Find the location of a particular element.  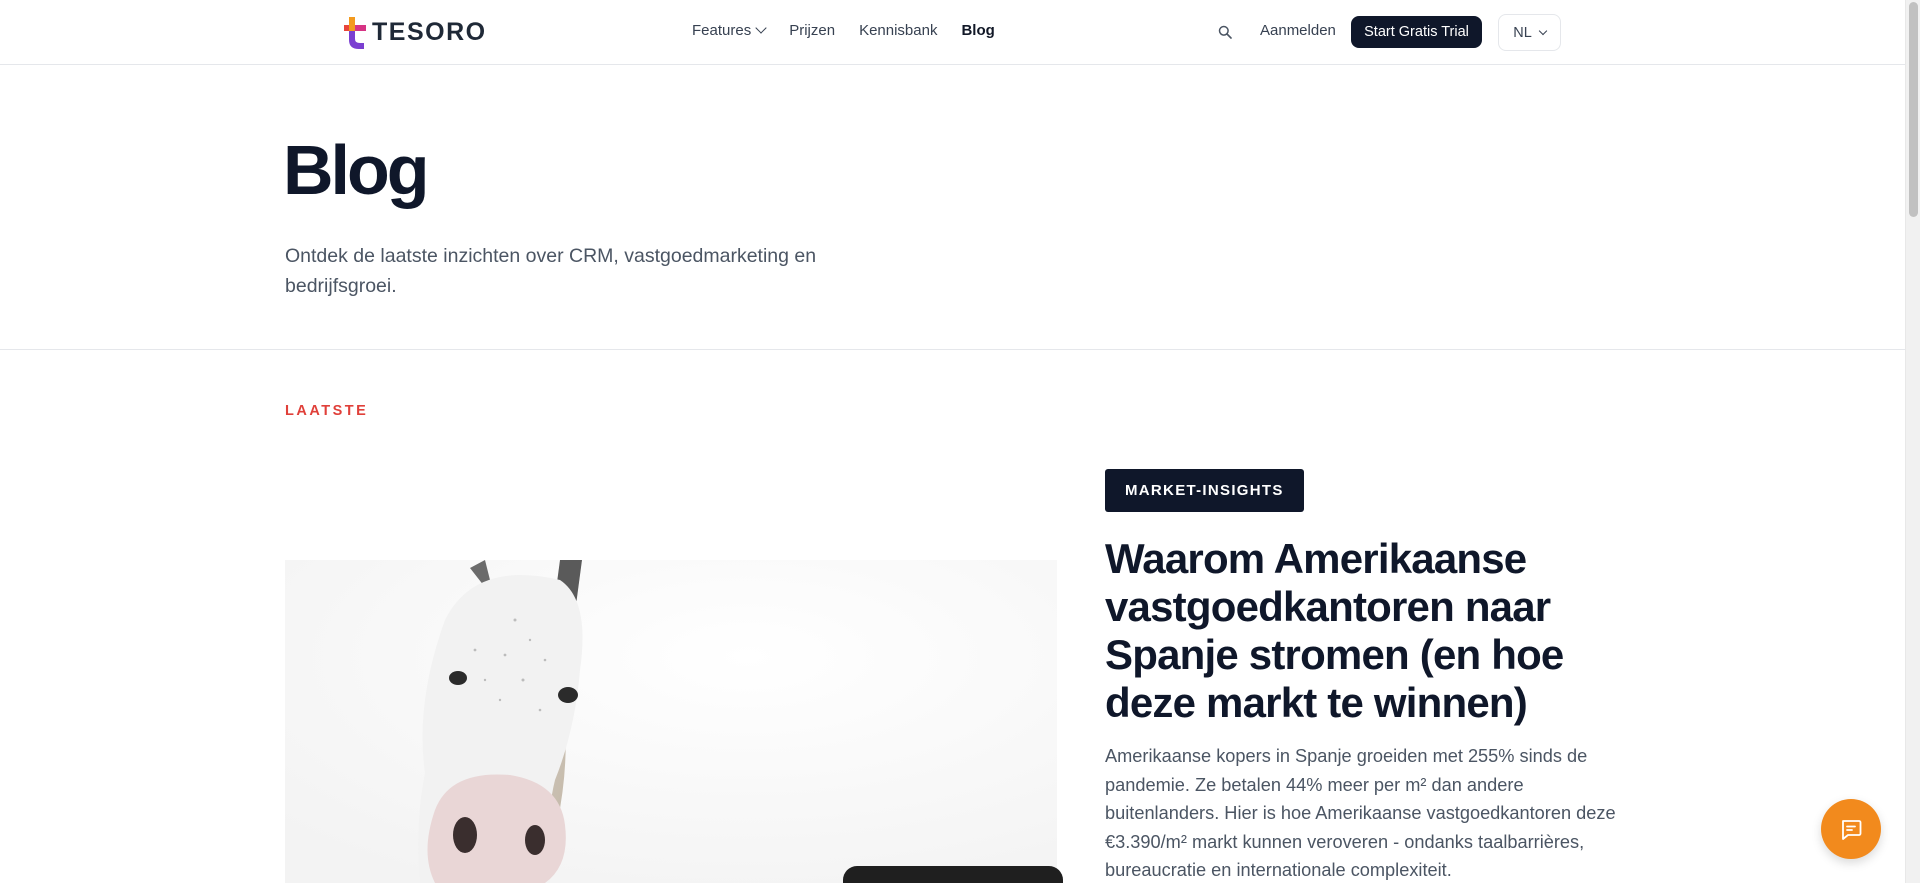

language-selector: NL is located at coordinates (1529, 32).